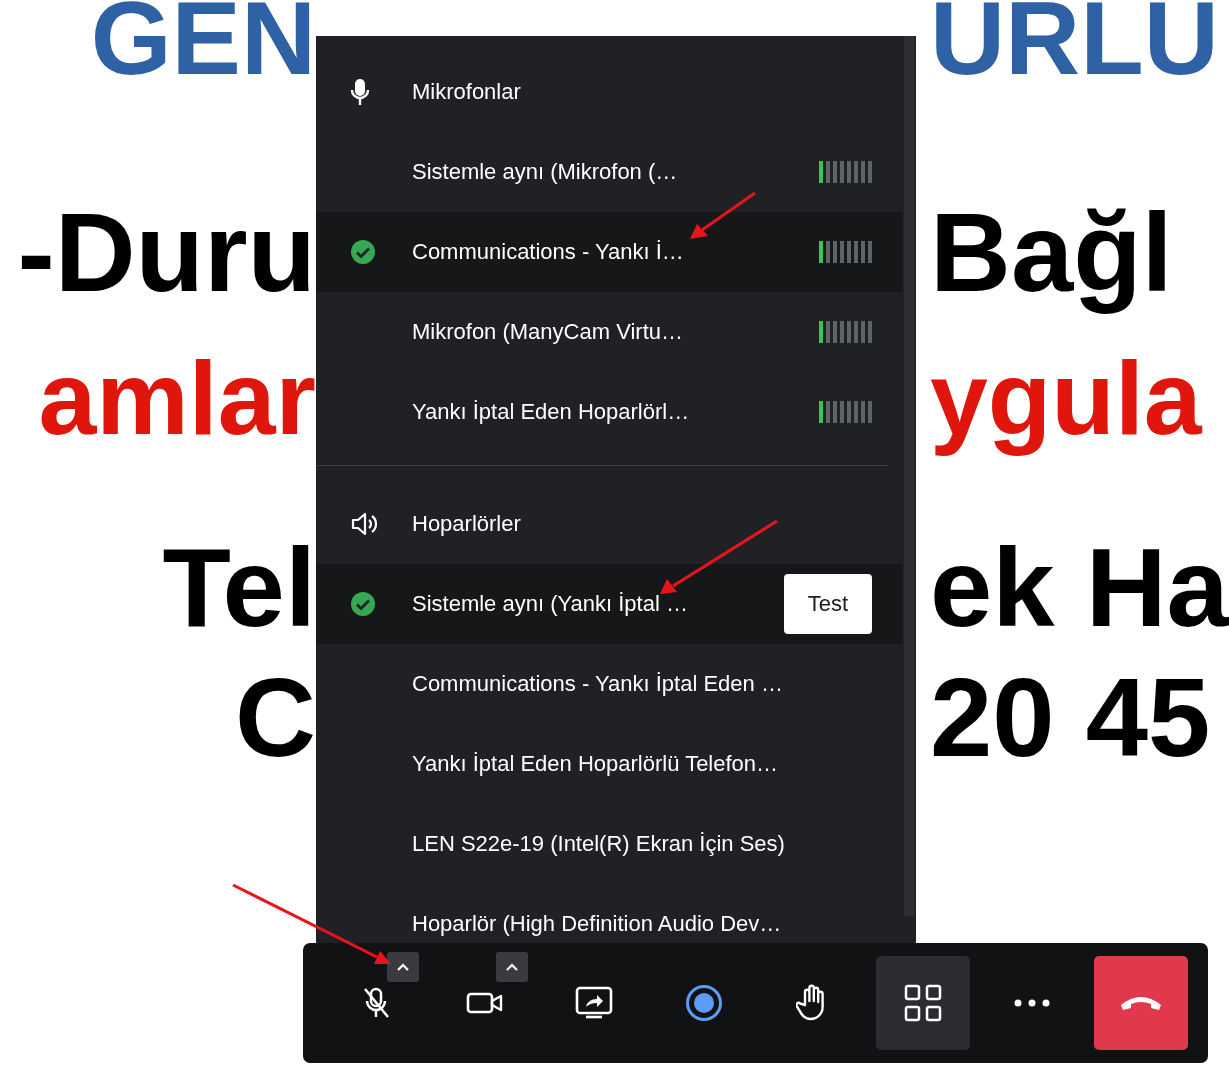  I want to click on scrollbar, so click(909, 476).